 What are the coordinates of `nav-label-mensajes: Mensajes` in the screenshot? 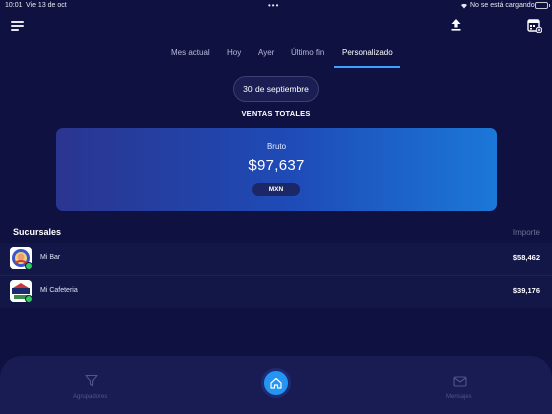 It's located at (459, 397).